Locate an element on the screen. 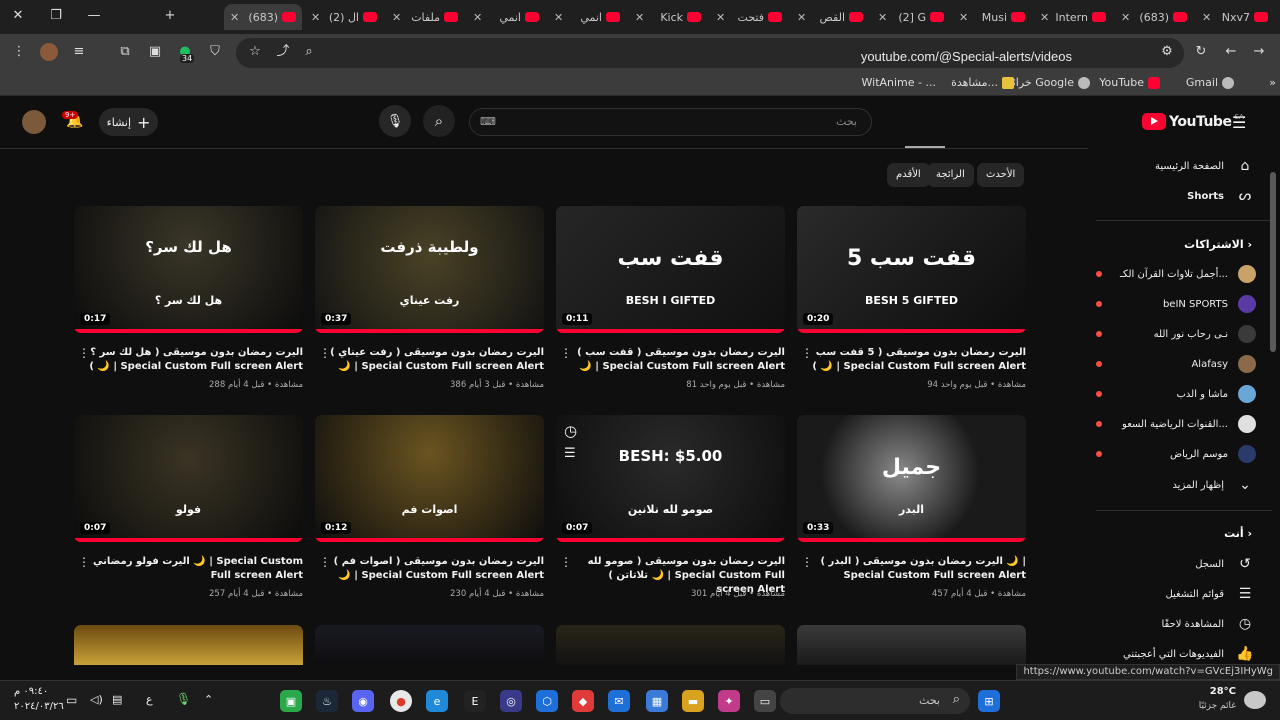  extension-icon: ▣ is located at coordinates (155, 52).